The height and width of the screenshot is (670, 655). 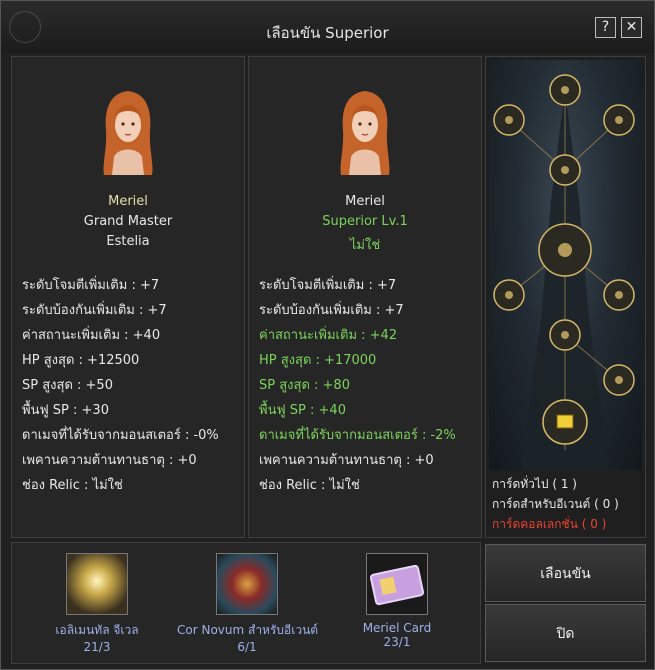 What do you see at coordinates (65, 410) in the screenshot?
I see `stat-sp-regen: พื้นฟู SP : +30` at bounding box center [65, 410].